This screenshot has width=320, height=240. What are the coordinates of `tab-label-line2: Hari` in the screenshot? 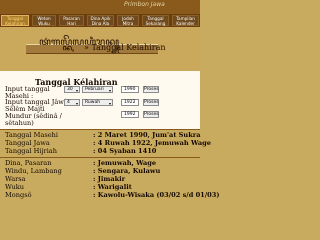 It's located at (71, 23).